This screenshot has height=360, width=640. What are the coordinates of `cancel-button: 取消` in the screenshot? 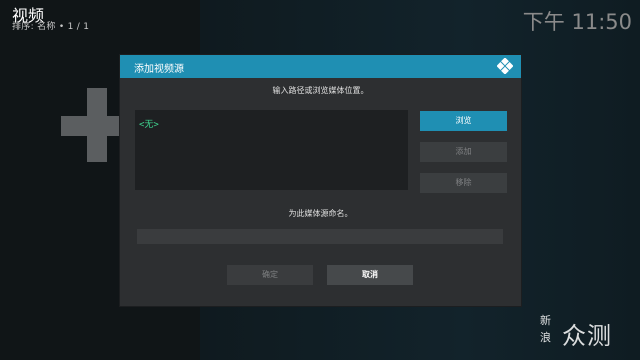 It's located at (370, 275).